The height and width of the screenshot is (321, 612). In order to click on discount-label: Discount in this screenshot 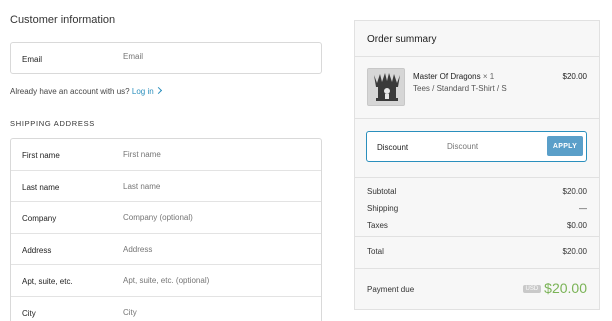, I will do `click(393, 147)`.